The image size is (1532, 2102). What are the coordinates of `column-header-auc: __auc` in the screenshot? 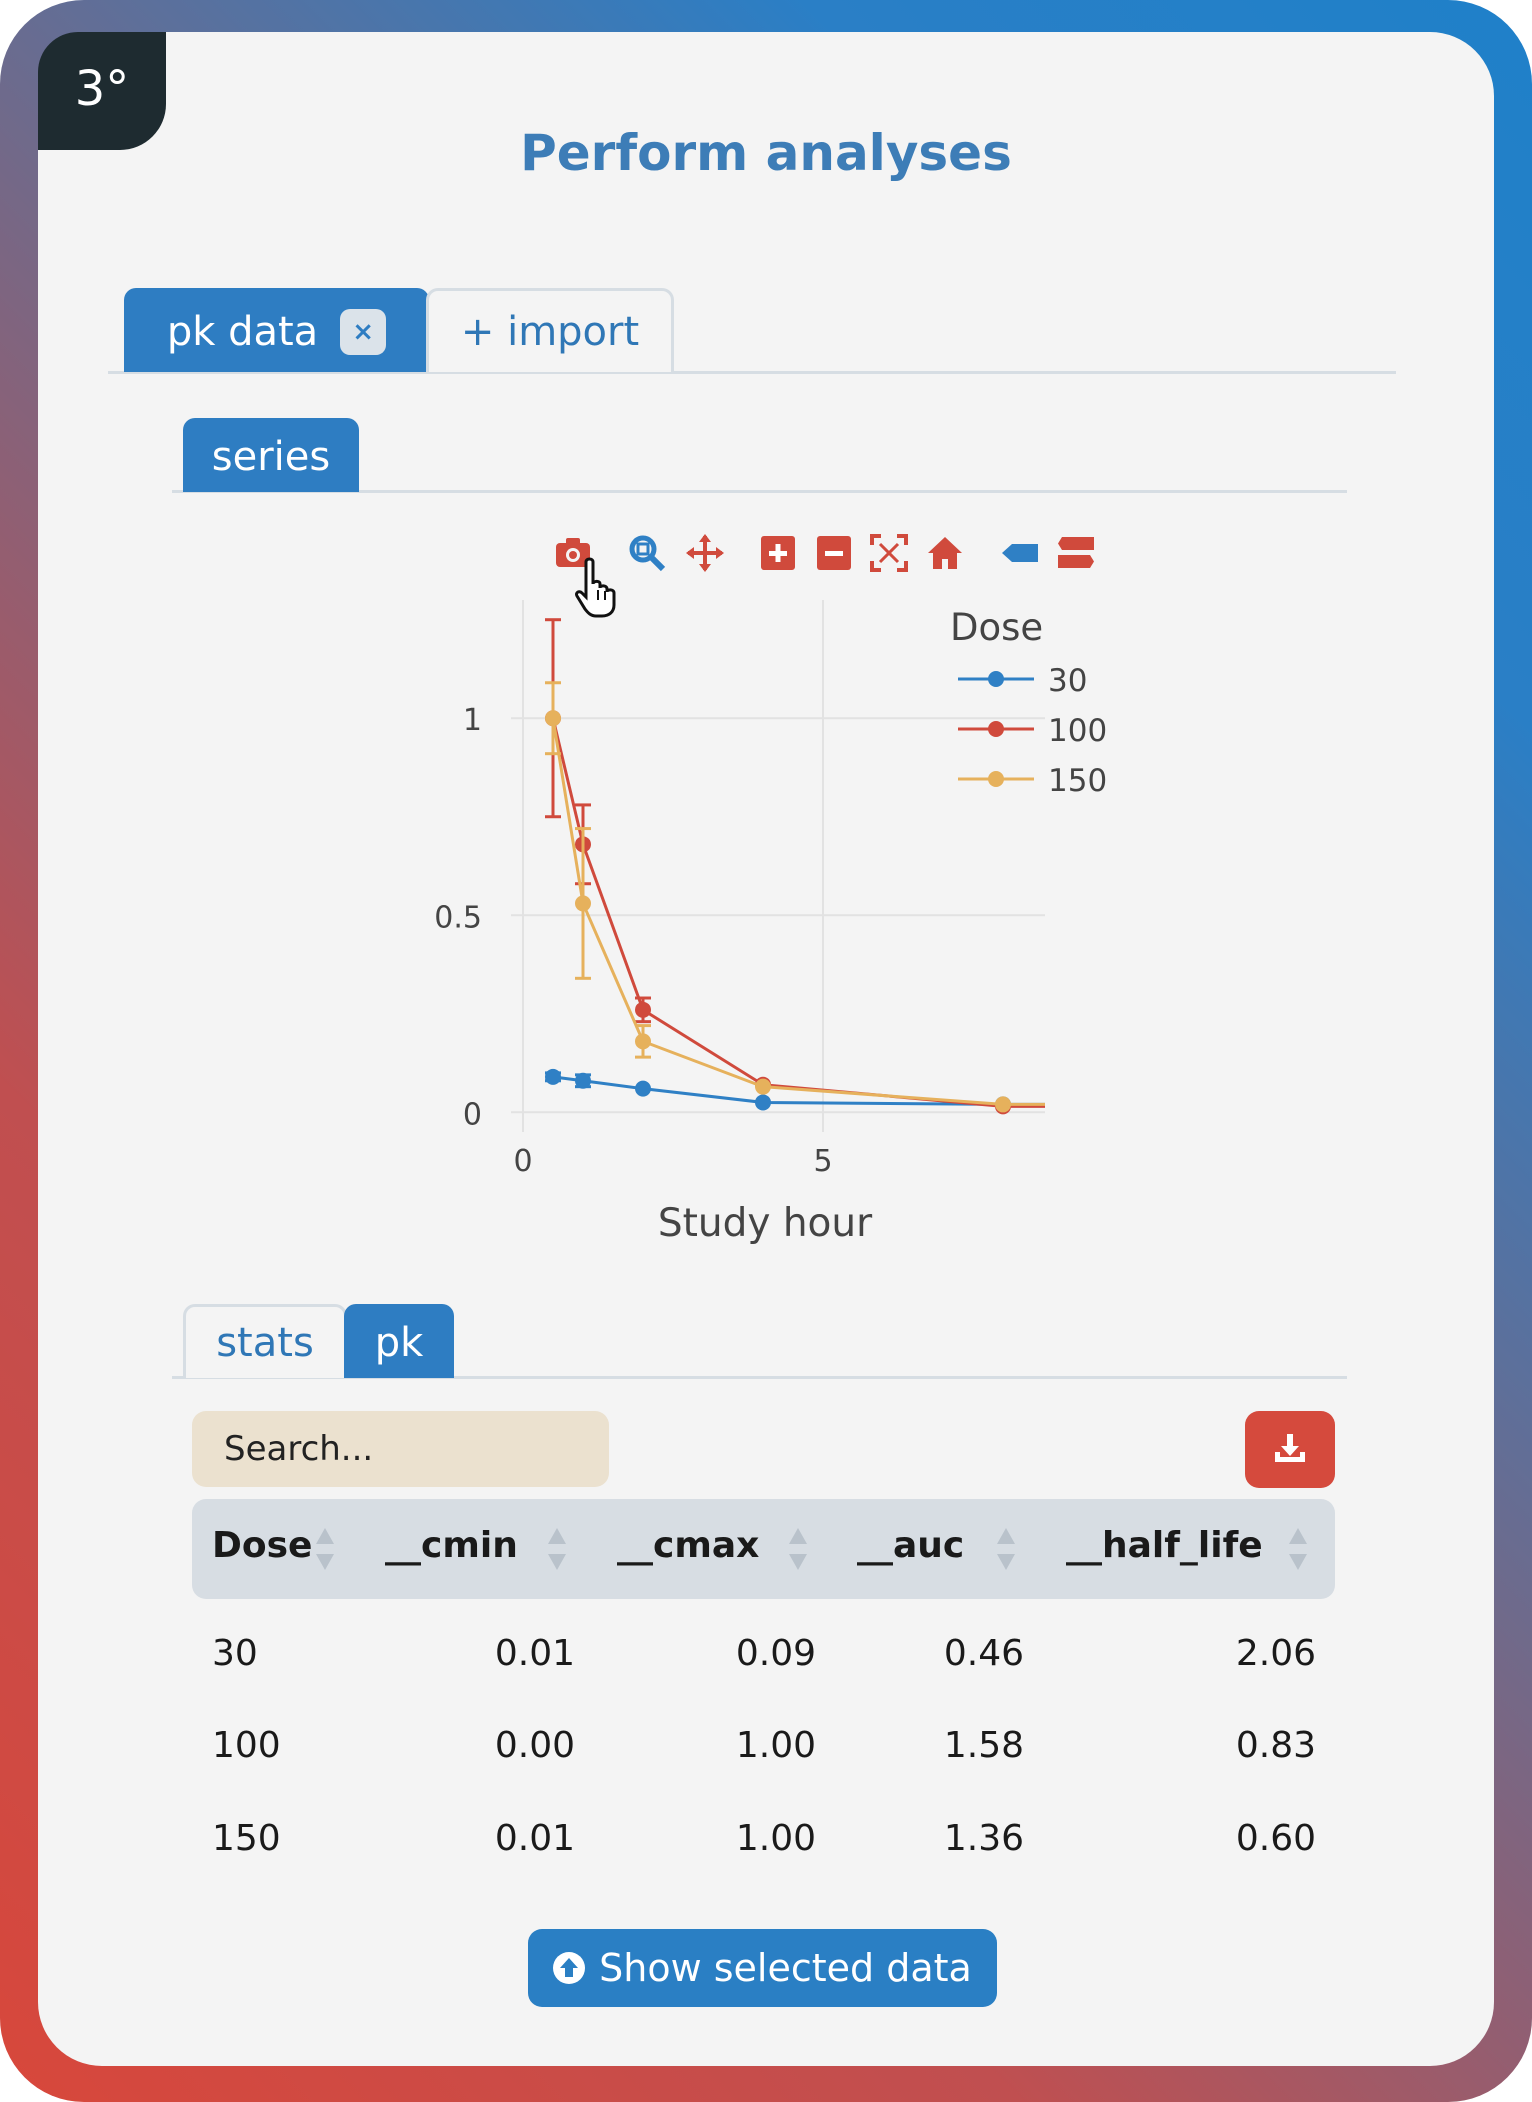 It's located at (910, 1545).